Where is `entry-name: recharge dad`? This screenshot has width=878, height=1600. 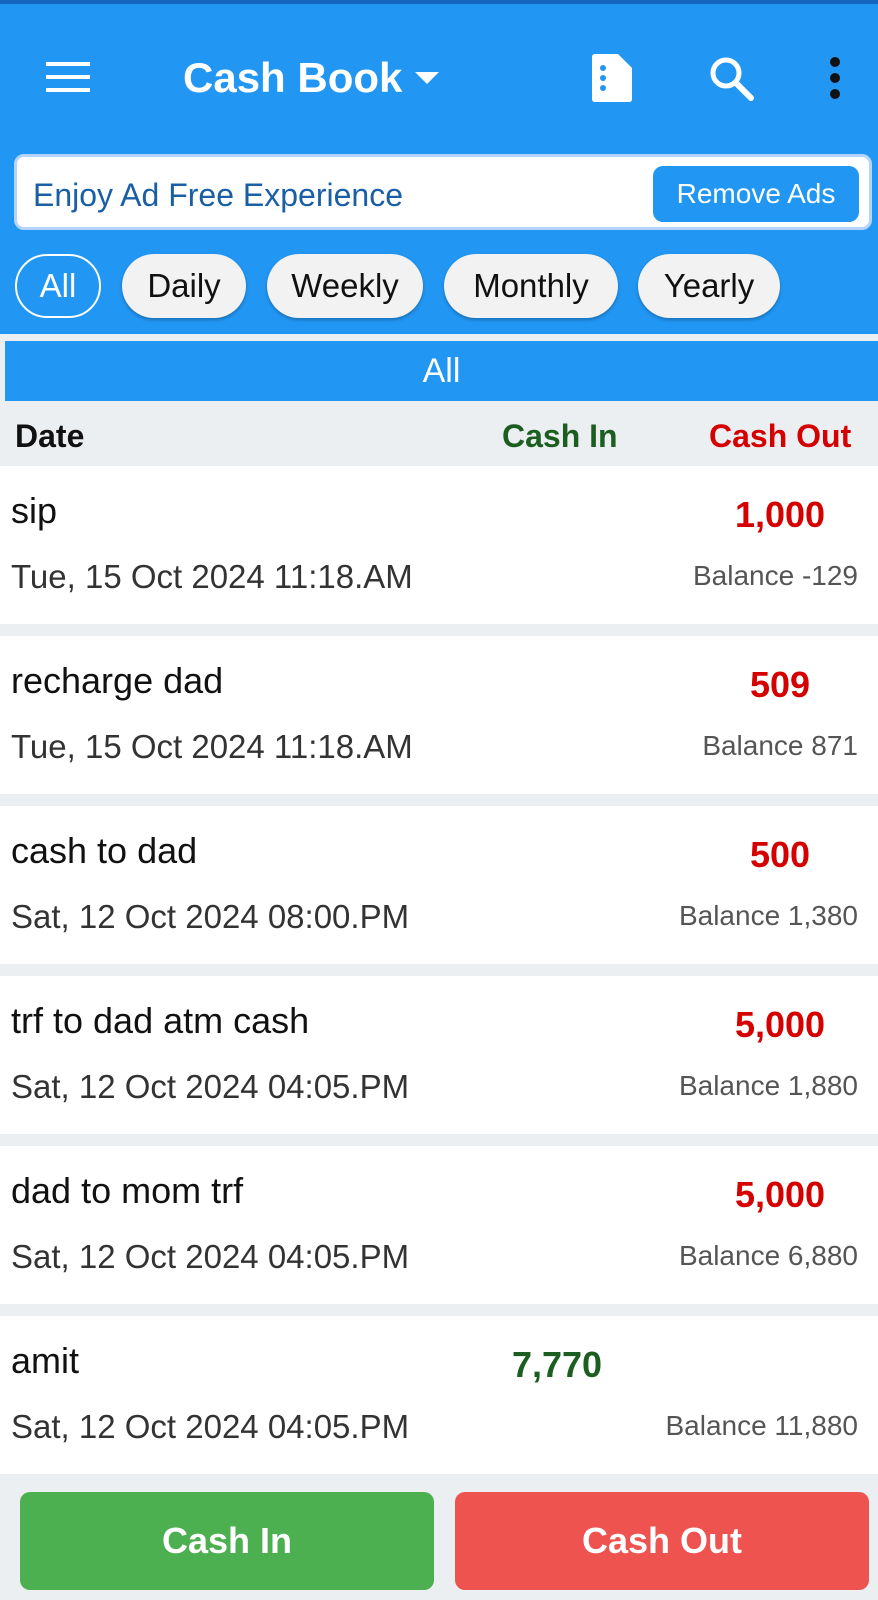
entry-name: recharge dad is located at coordinates (117, 680).